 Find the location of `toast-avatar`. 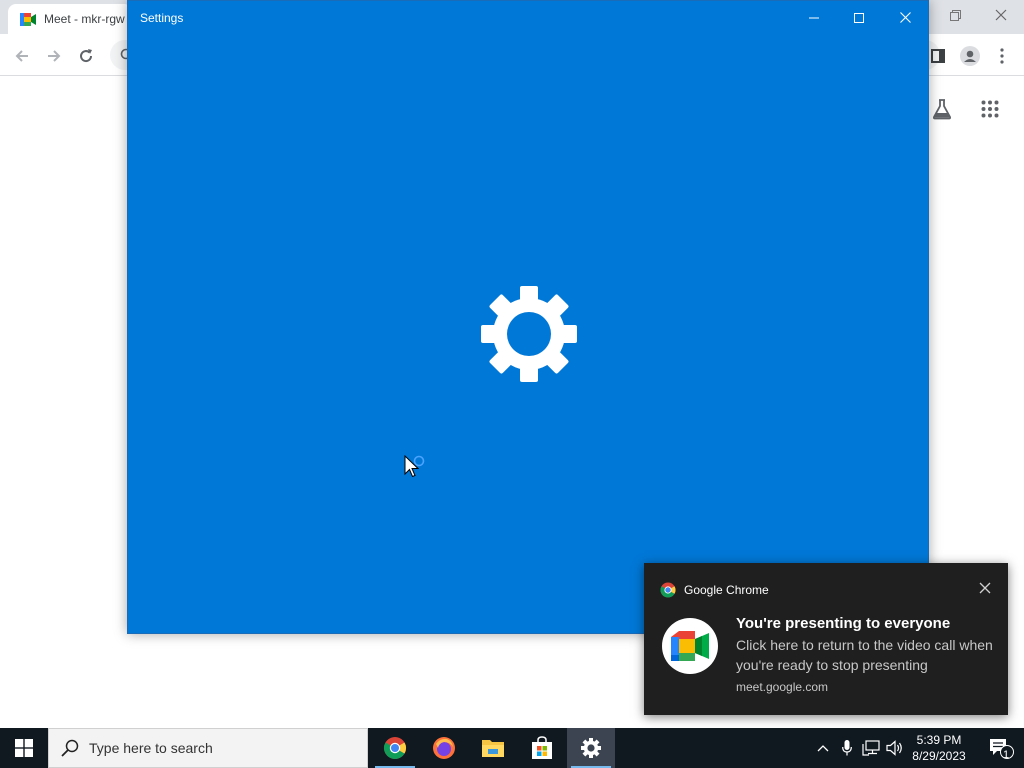

toast-avatar is located at coordinates (690, 646).